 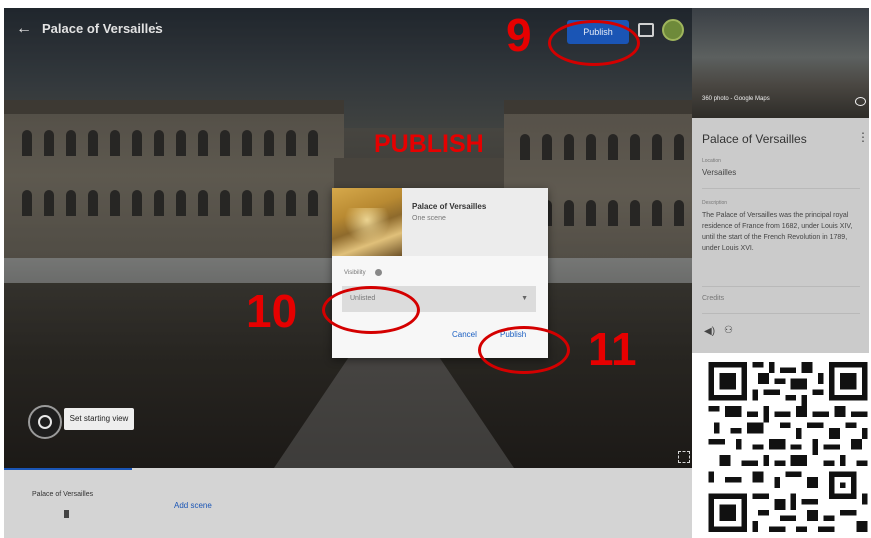 I want to click on dialog-thumbnail, so click(x=367, y=222).